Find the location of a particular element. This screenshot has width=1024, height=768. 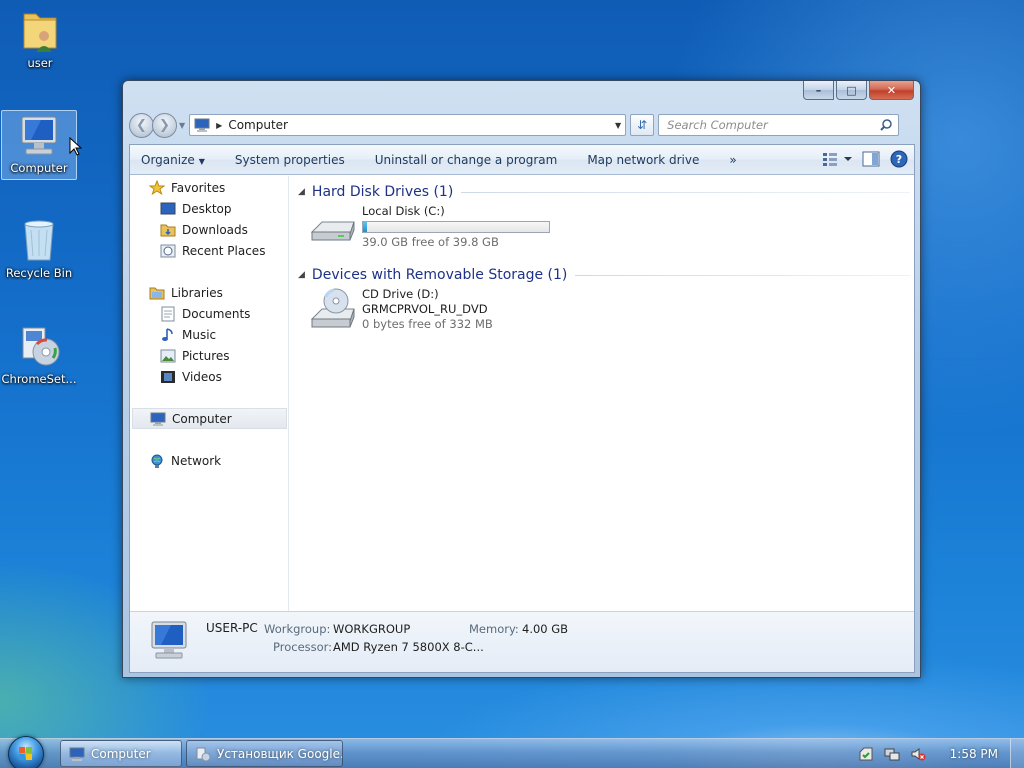

nav-music: Music is located at coordinates (209, 334).